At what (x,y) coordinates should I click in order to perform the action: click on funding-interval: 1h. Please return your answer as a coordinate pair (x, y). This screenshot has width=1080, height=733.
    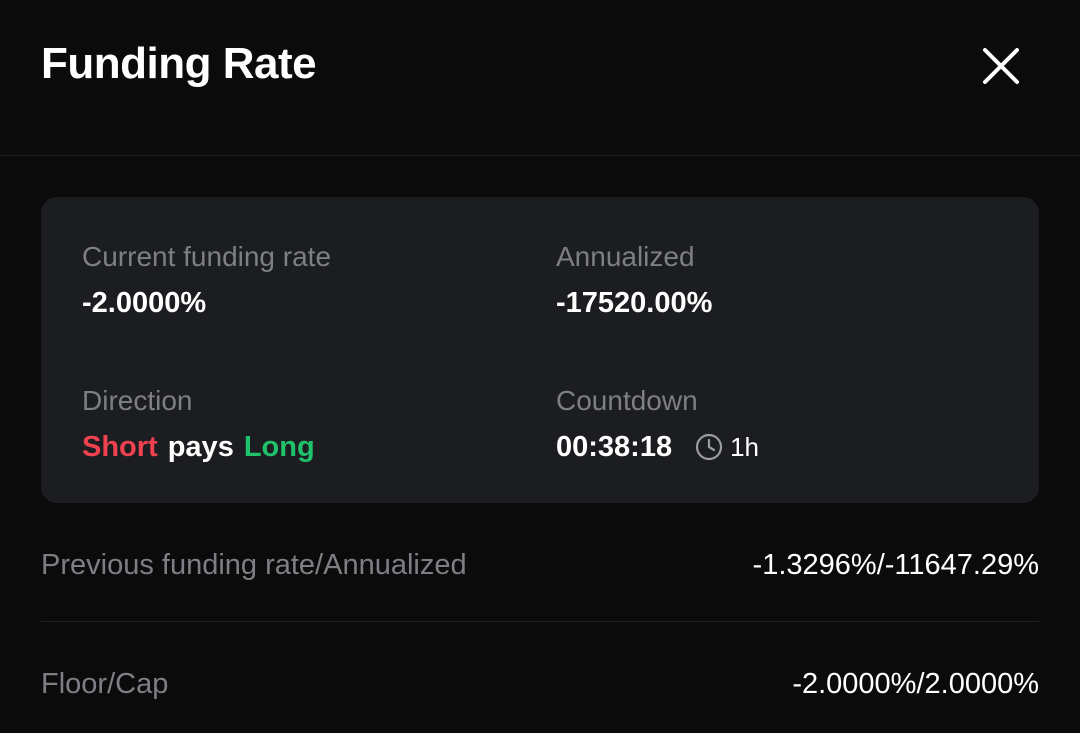
    Looking at the image, I should click on (726, 447).